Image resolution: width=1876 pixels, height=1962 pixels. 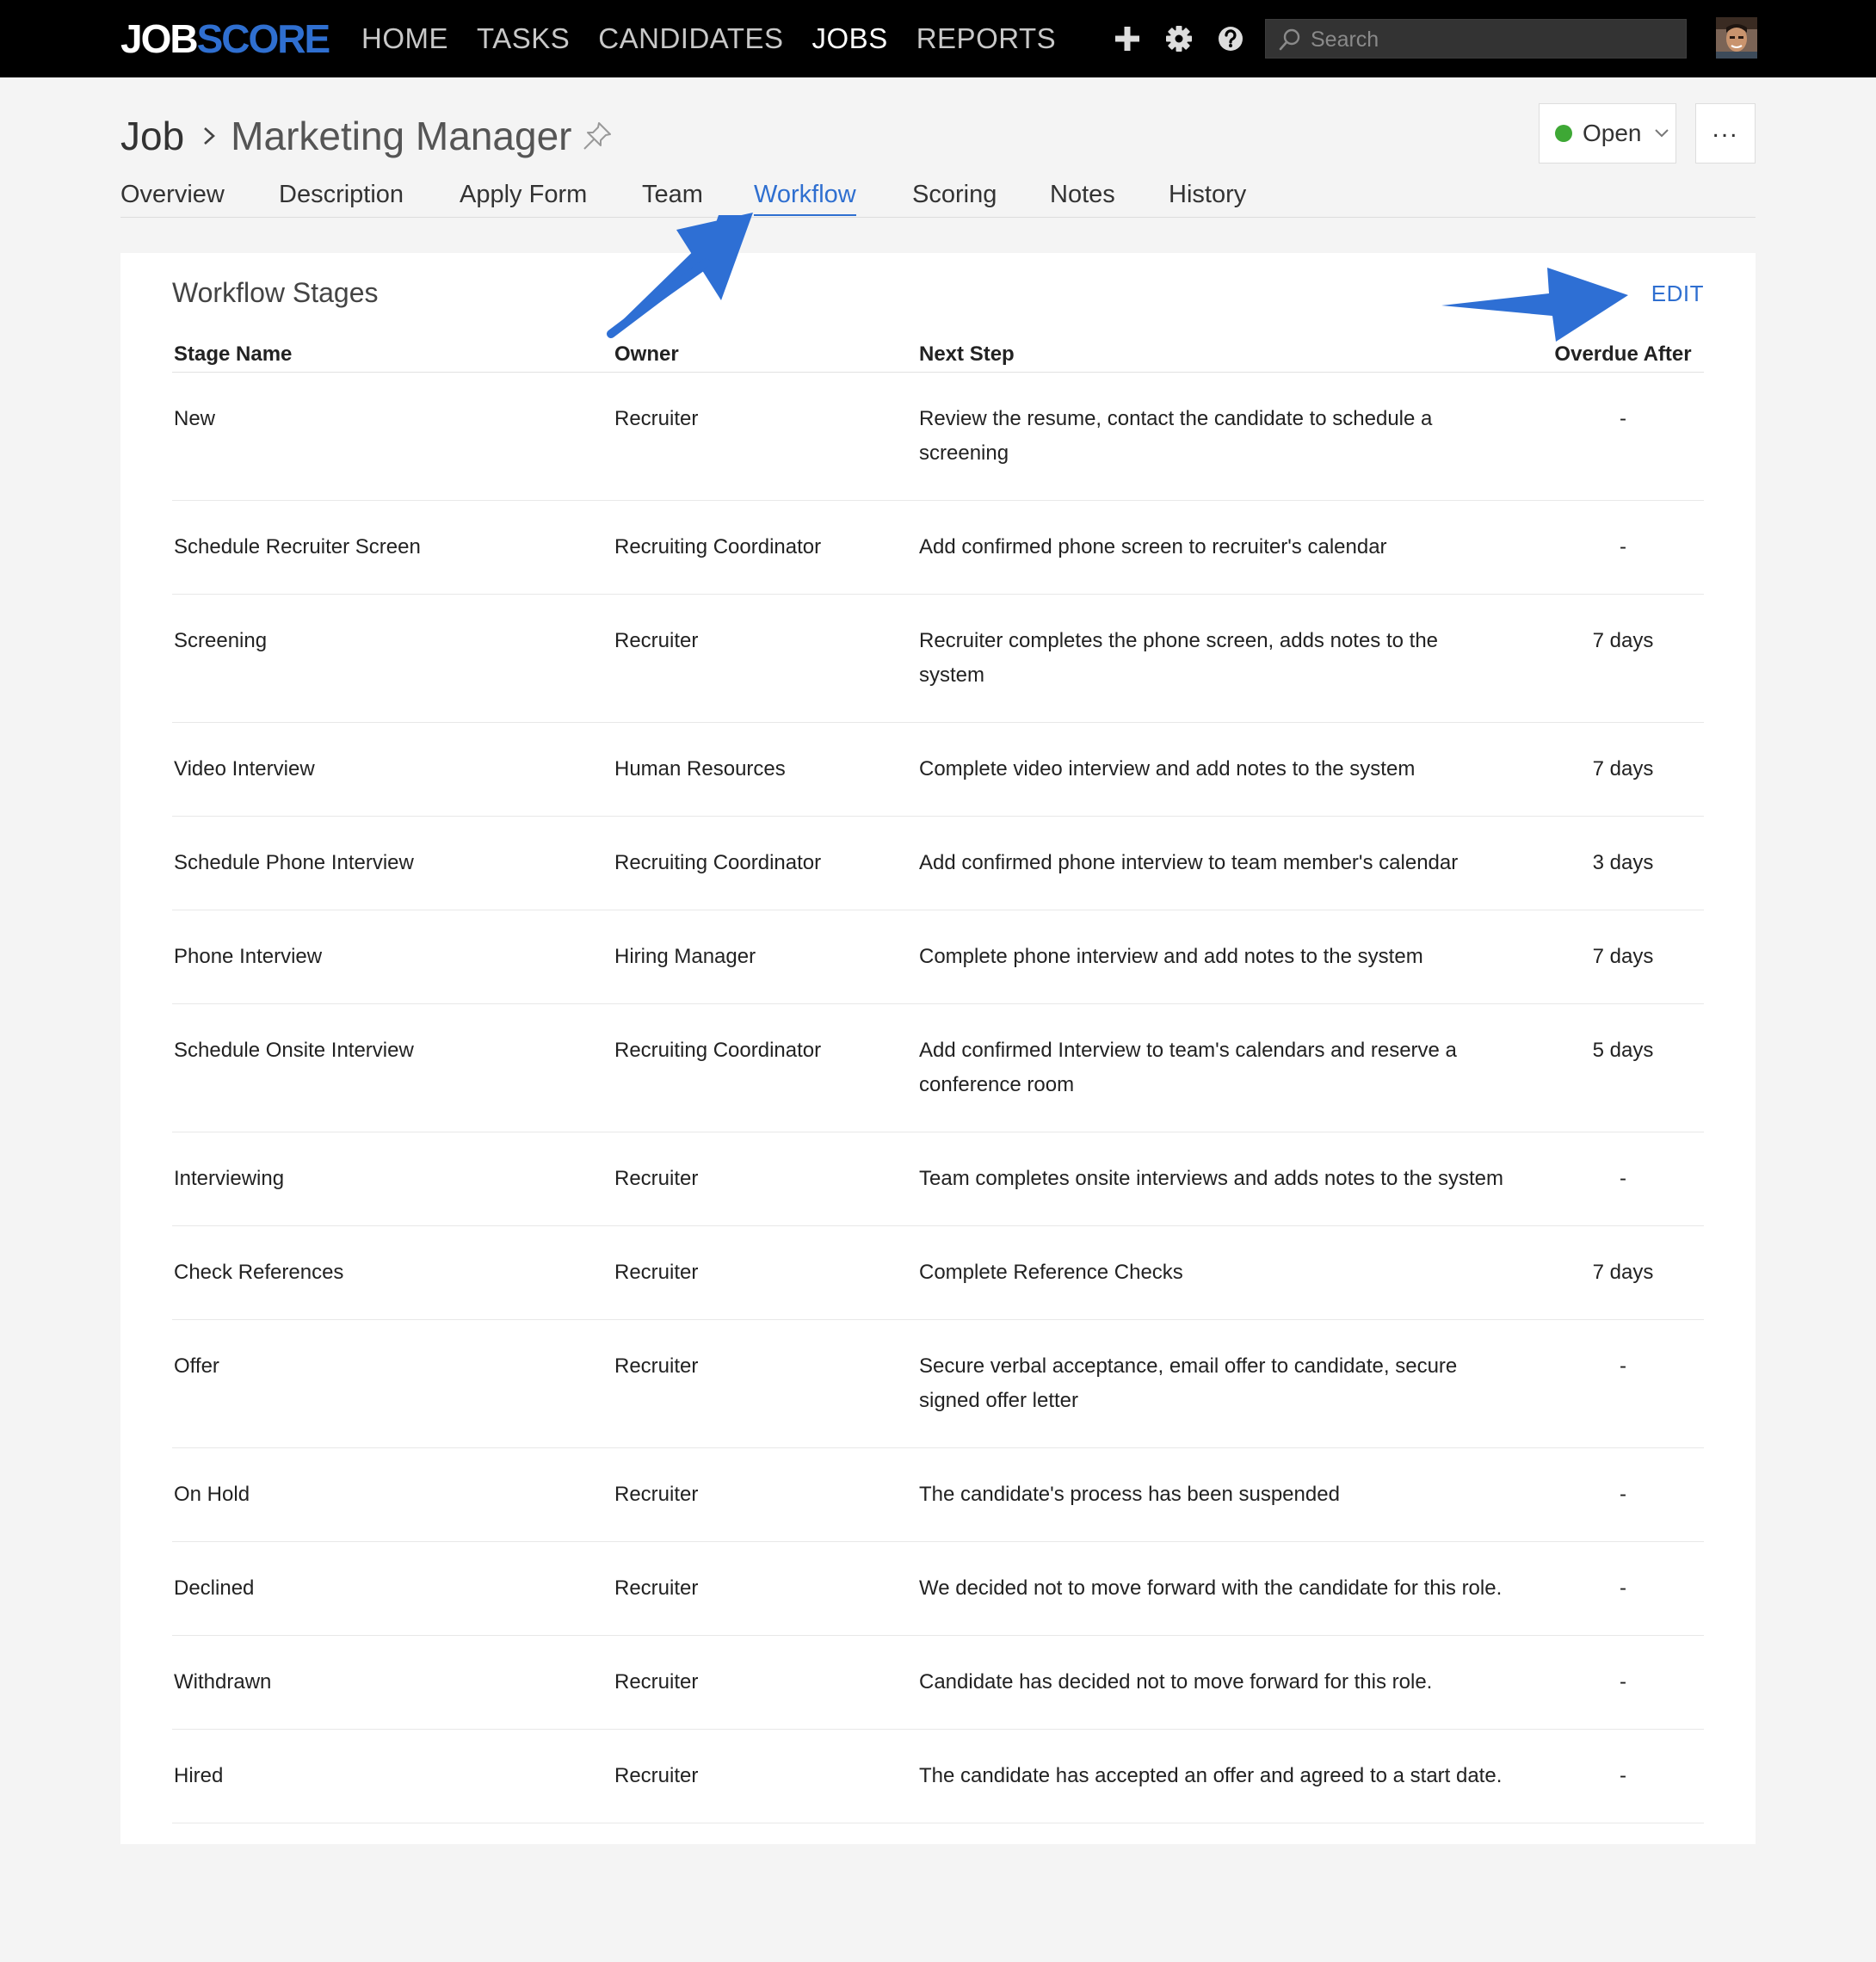 What do you see at coordinates (393, 1494) in the screenshot?
I see `stage-name-cell: On Hold` at bounding box center [393, 1494].